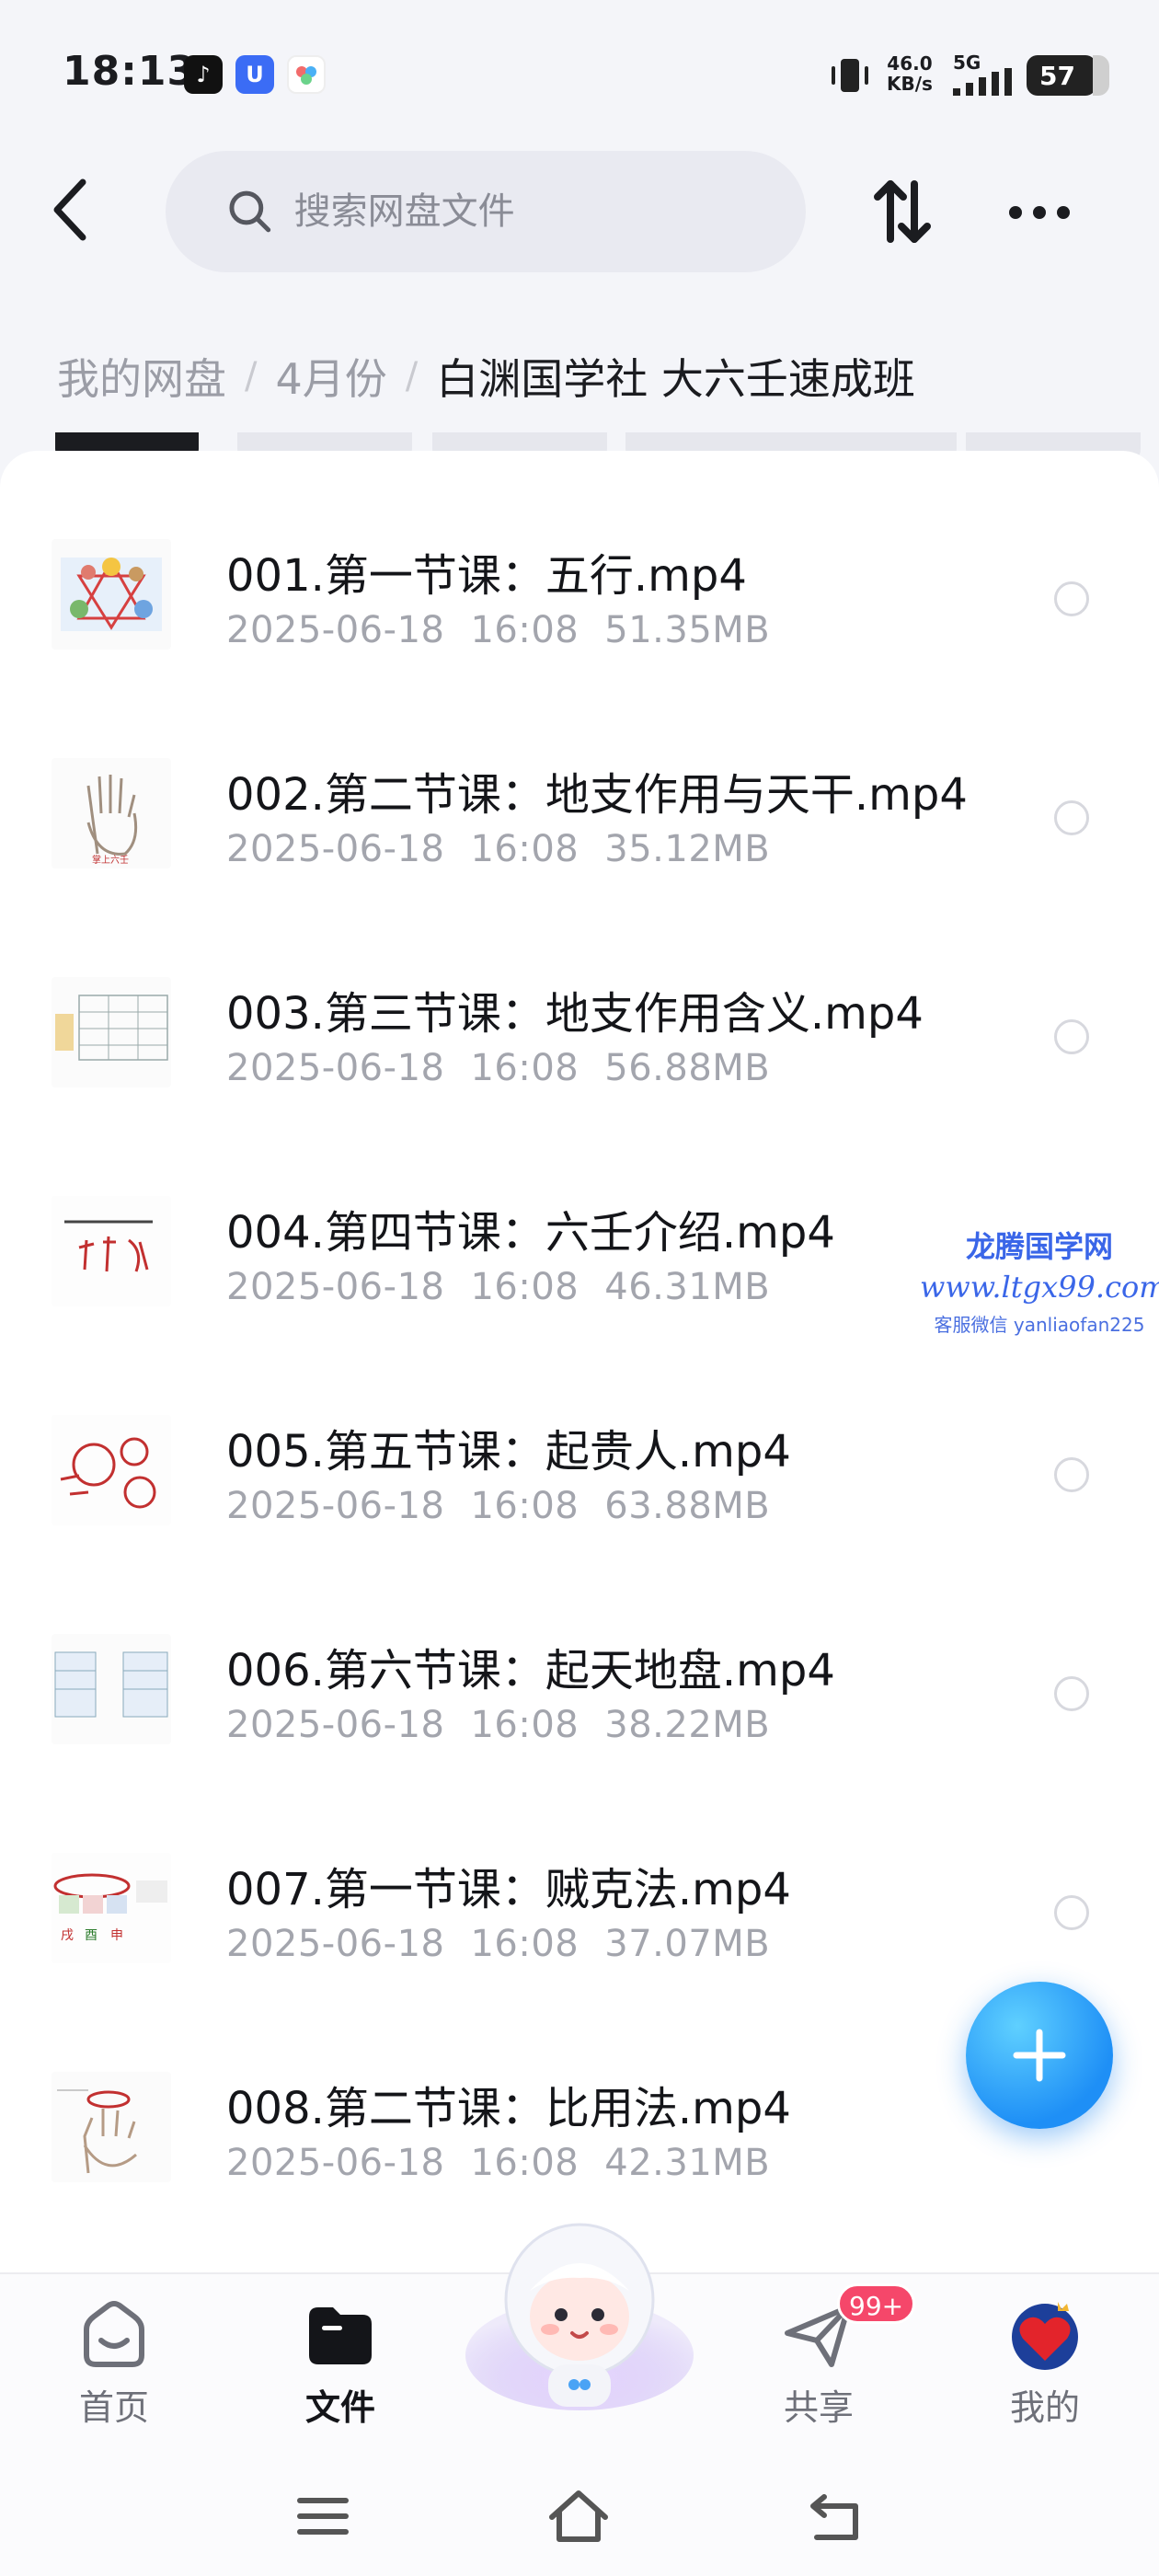 This screenshot has width=1159, height=2576. Describe the element at coordinates (340, 2370) in the screenshot. I see `nav-files: 文件` at that location.